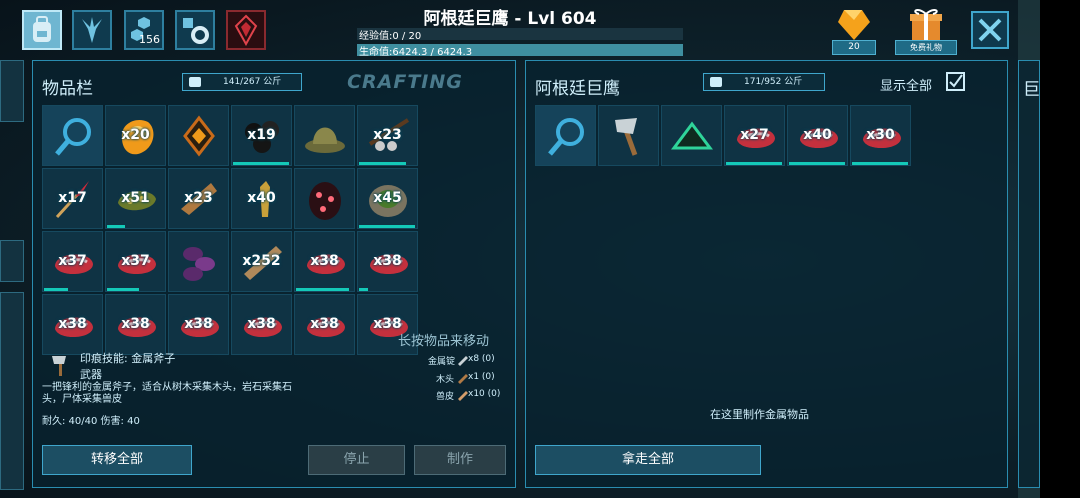 This screenshot has height=498, width=1080. What do you see at coordinates (117, 460) in the screenshot?
I see `transfer-all-button: 转移全部` at bounding box center [117, 460].